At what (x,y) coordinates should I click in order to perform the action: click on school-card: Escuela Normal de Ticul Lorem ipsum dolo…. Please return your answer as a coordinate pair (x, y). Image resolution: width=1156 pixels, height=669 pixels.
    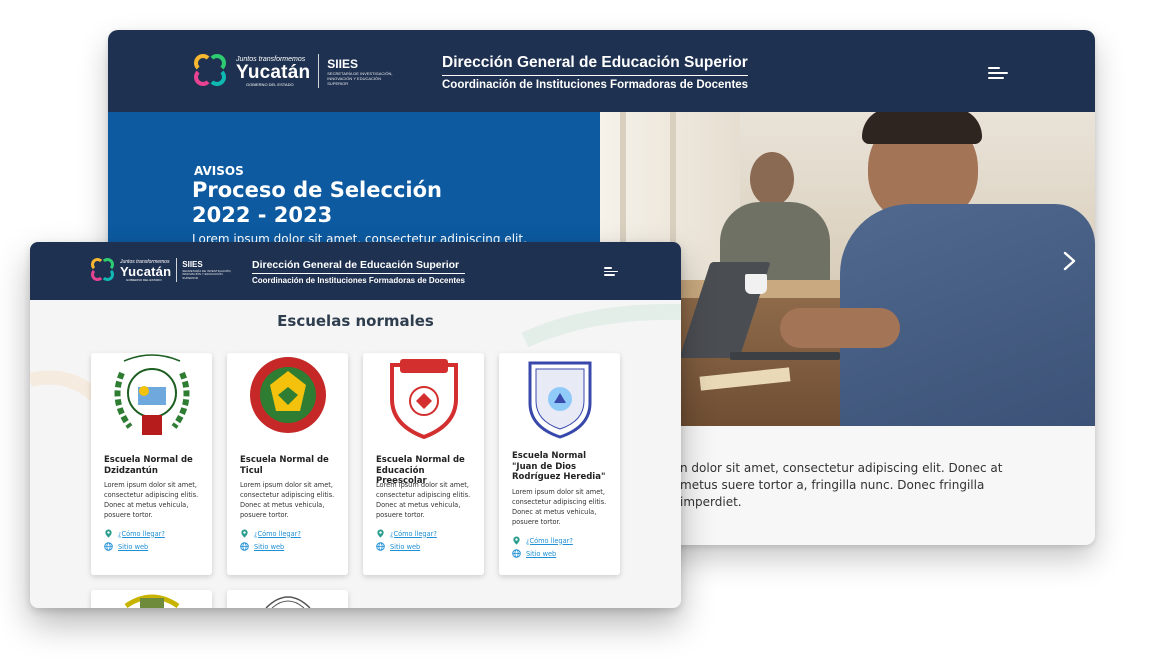
    Looking at the image, I should click on (287, 464).